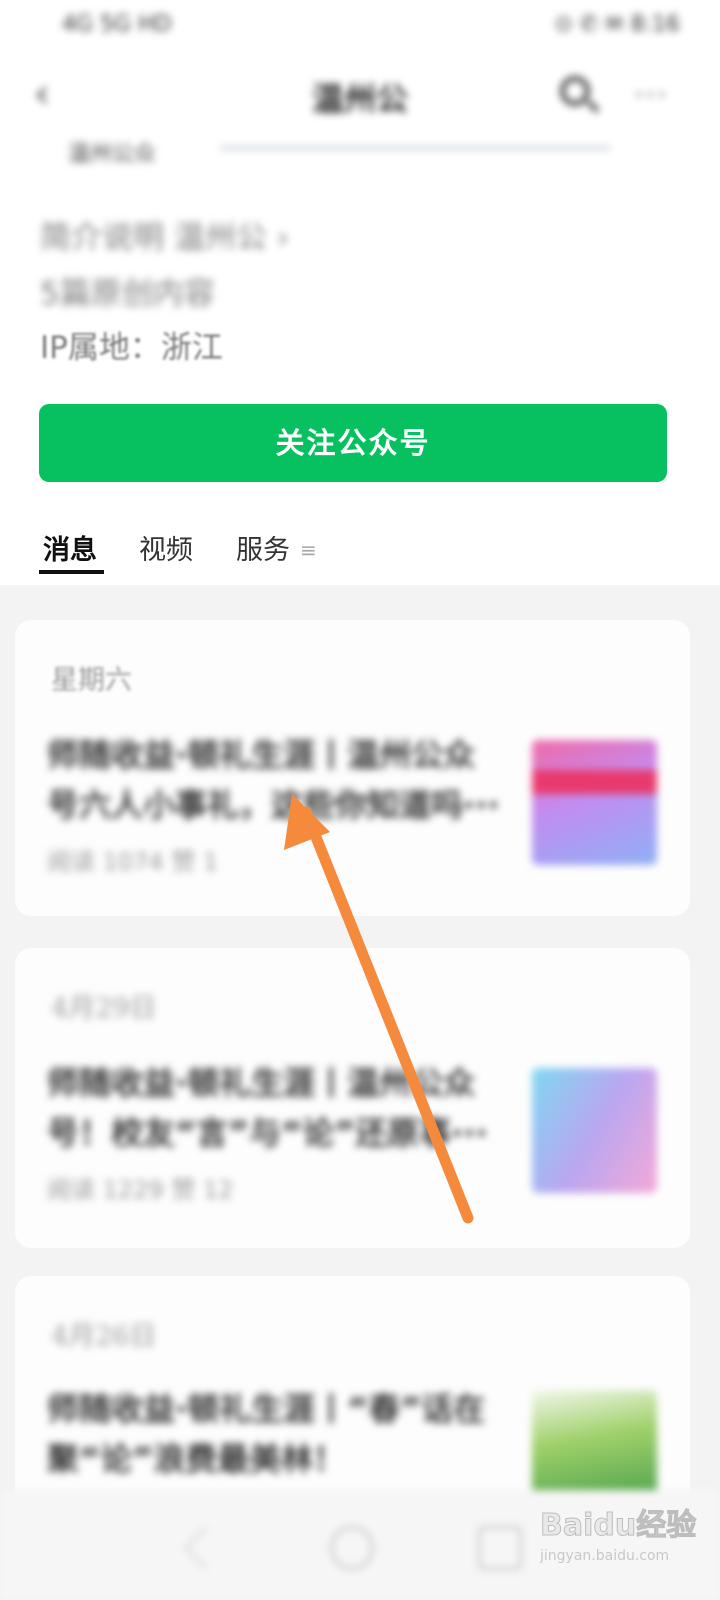  I want to click on signal-indicators: 4G 5G HD, so click(117, 24).